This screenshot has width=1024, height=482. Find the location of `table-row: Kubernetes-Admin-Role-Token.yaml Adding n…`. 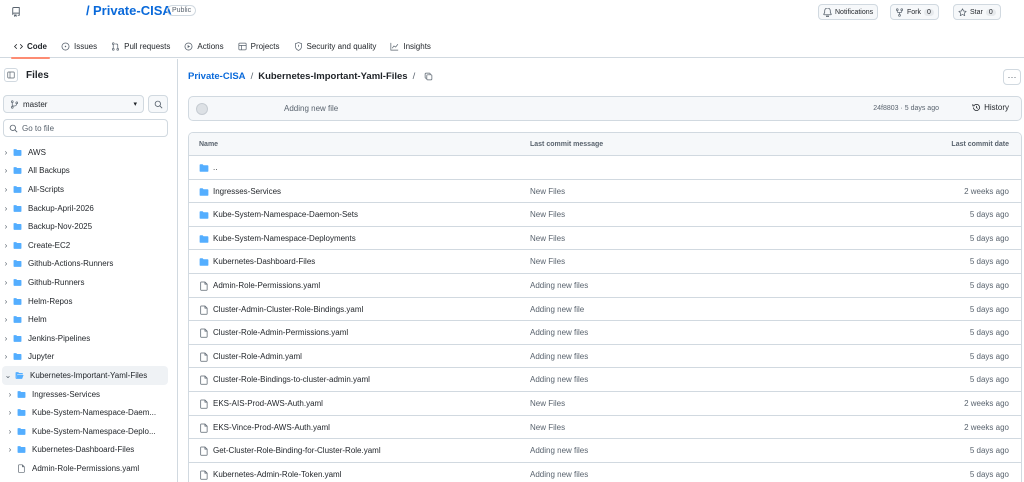

table-row: Kubernetes-Admin-Role-Token.yaml Adding n… is located at coordinates (605, 472).